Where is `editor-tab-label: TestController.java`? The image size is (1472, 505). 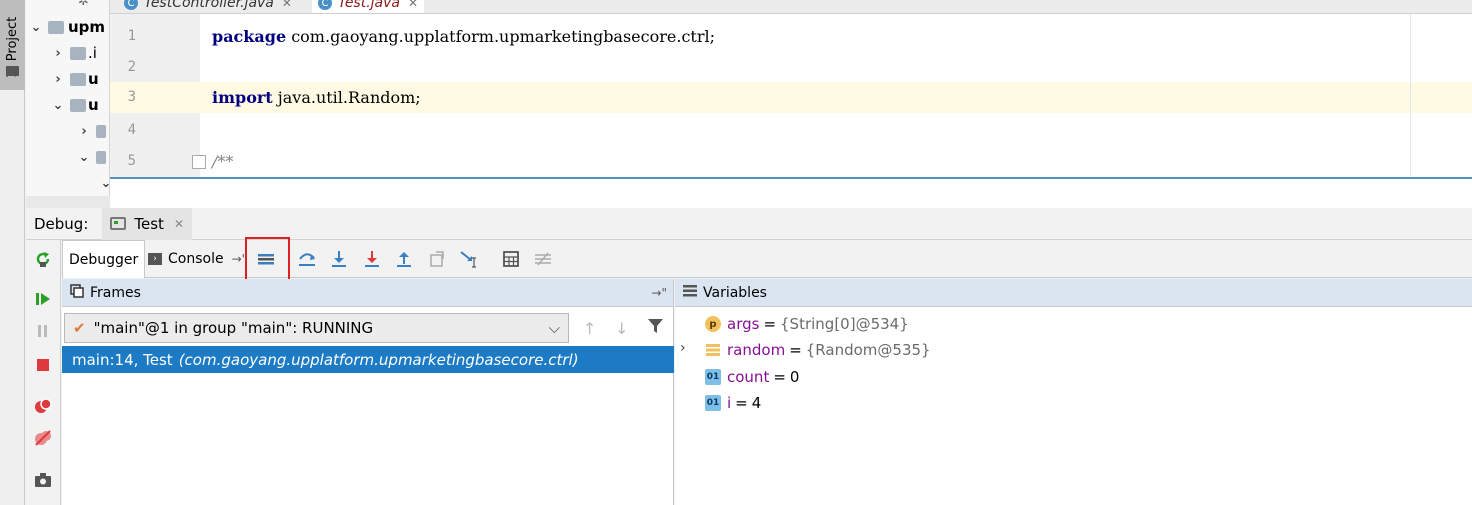
editor-tab-label: TestController.java is located at coordinates (209, 5).